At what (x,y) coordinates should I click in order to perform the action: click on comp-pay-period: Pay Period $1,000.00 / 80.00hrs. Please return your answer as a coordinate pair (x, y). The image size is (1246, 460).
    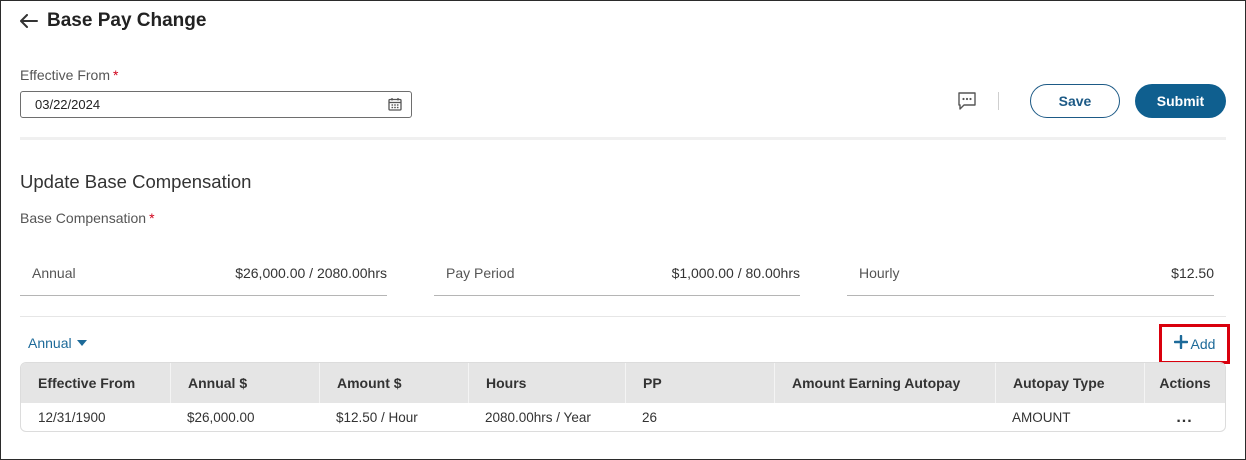
    Looking at the image, I should click on (617, 280).